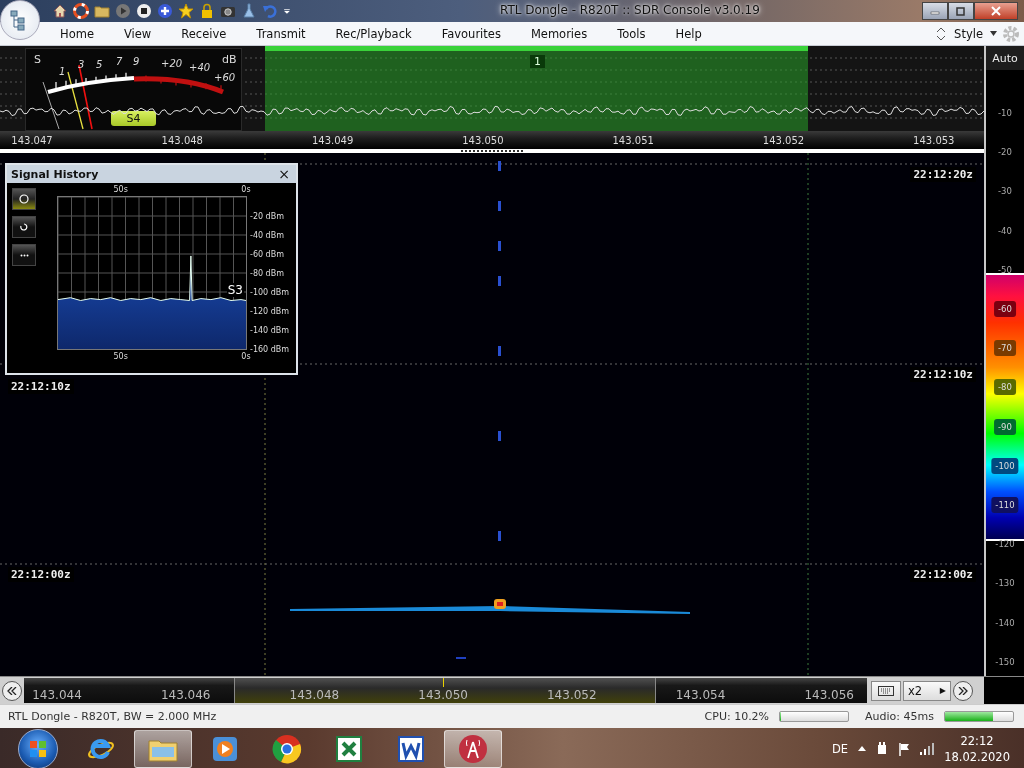 The width and height of the screenshot is (1024, 768). What do you see at coordinates (267, 235) in the screenshot?
I see `level-axis-label: -40 dBm` at bounding box center [267, 235].